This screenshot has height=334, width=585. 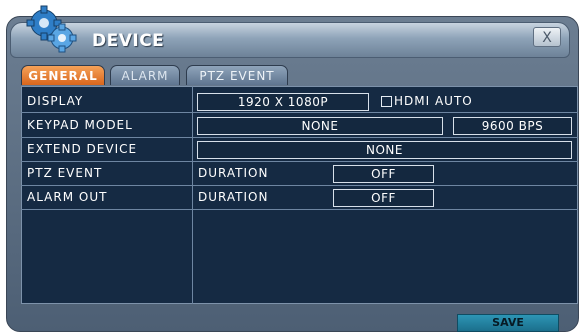 What do you see at coordinates (386, 101) in the screenshot?
I see `hdmi-auto-checkbox` at bounding box center [386, 101].